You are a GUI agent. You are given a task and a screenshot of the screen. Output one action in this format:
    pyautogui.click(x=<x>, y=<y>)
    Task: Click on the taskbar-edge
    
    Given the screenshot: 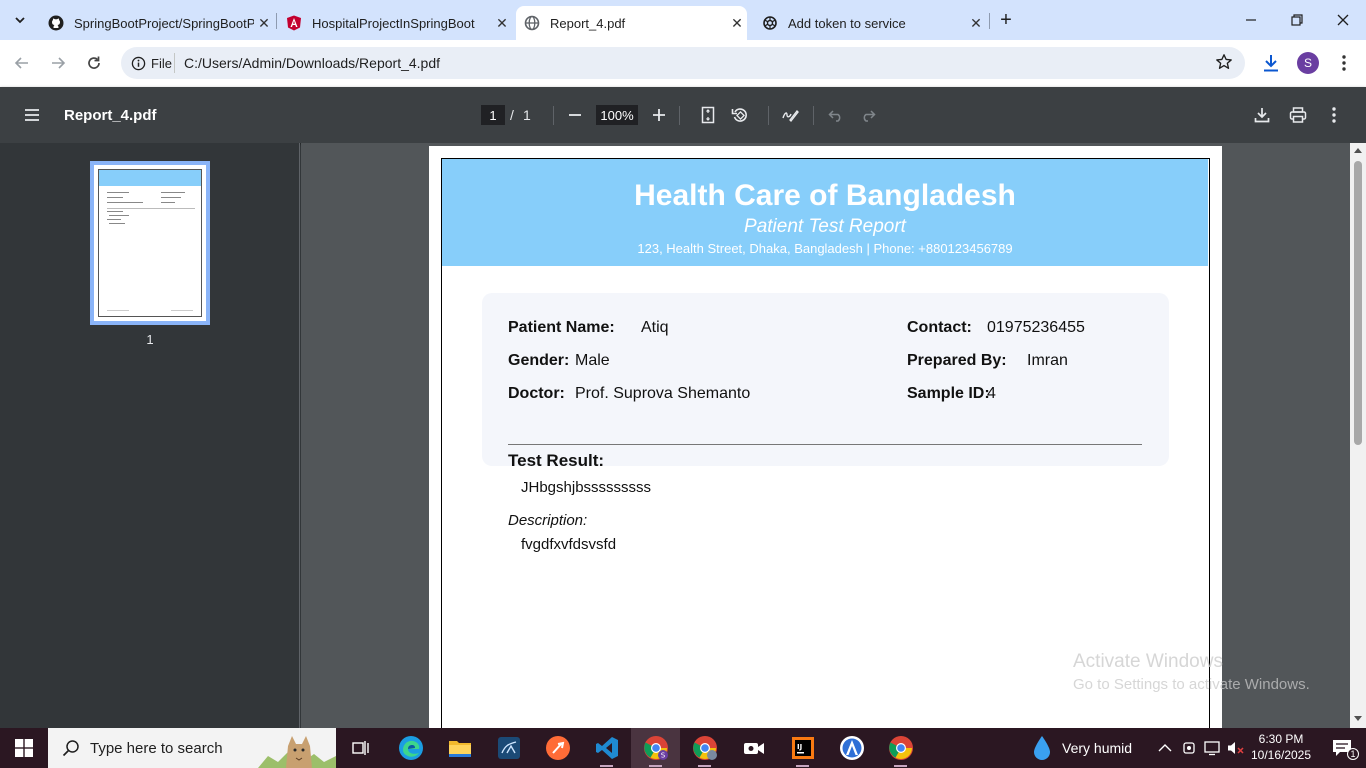 What is the action you would take?
    pyautogui.click(x=410, y=748)
    